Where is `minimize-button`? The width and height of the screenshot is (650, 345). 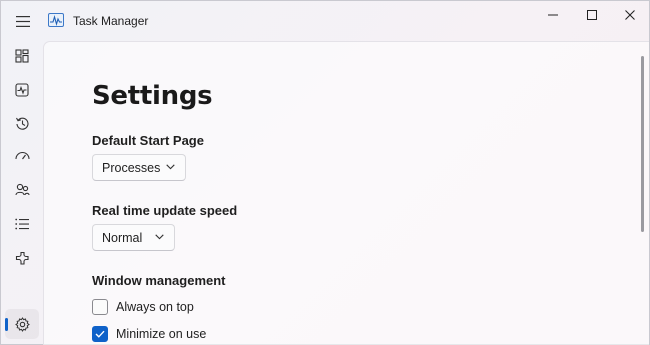 minimize-button is located at coordinates (553, 15).